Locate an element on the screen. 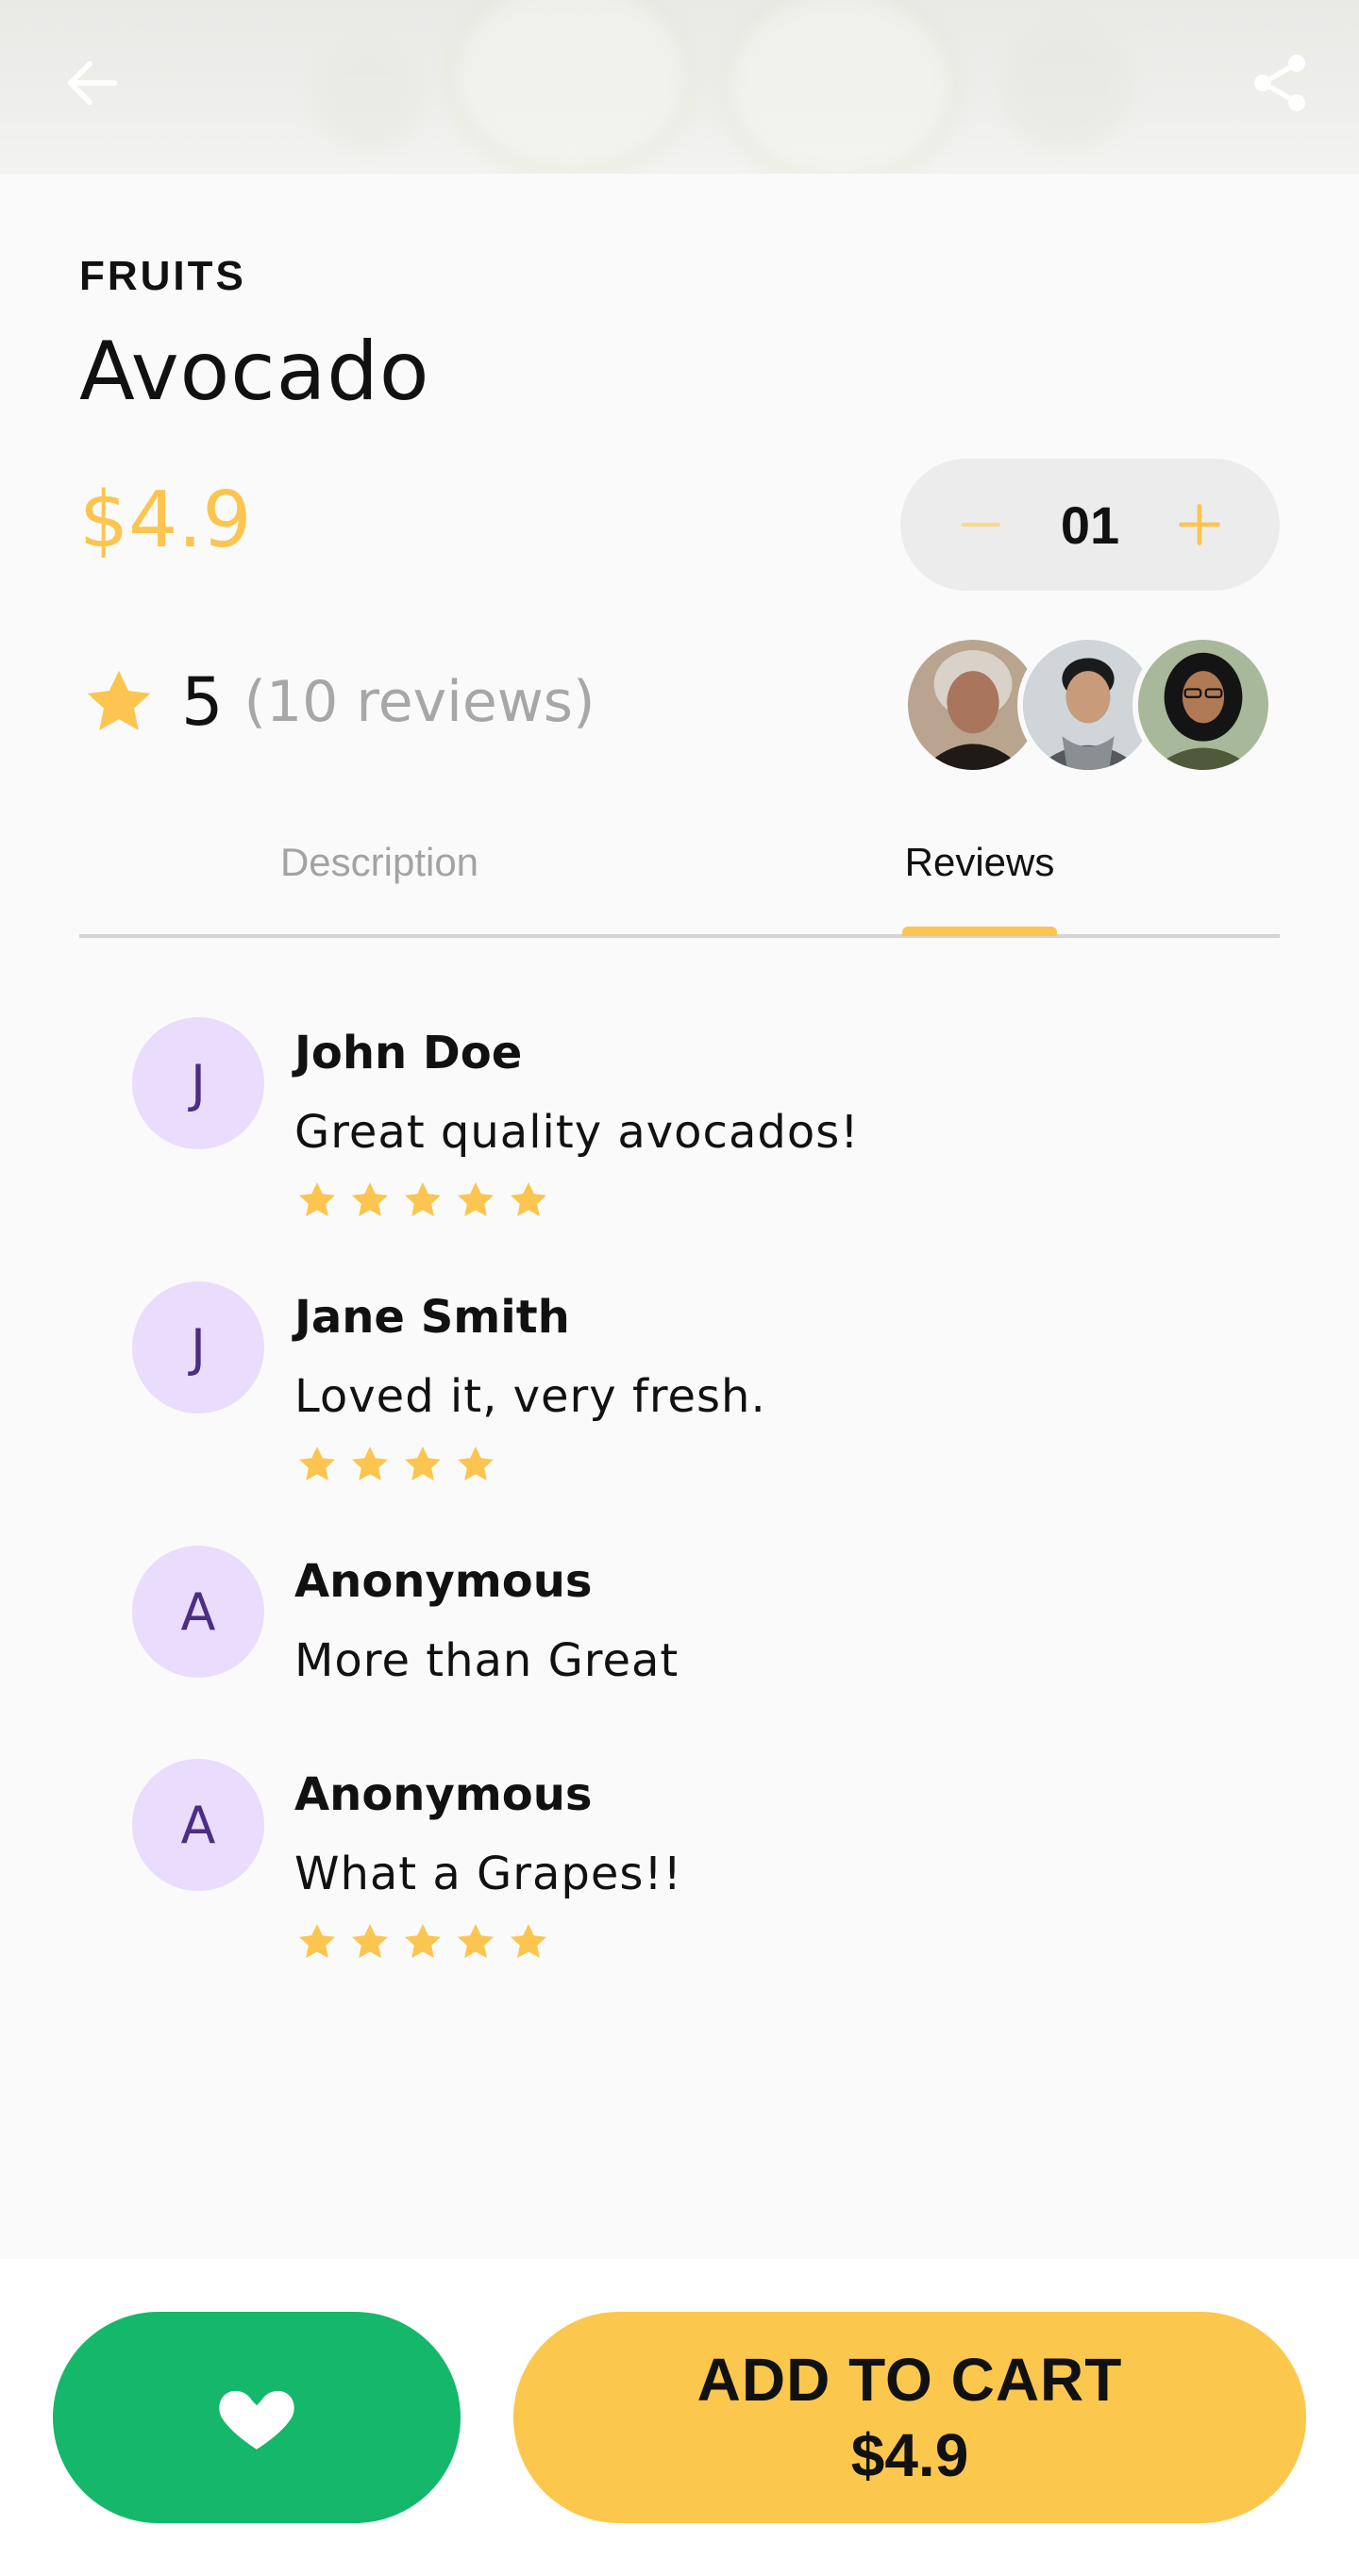 Image resolution: width=1359 pixels, height=2576 pixels. reviews-count: (10 reviews) is located at coordinates (420, 702).